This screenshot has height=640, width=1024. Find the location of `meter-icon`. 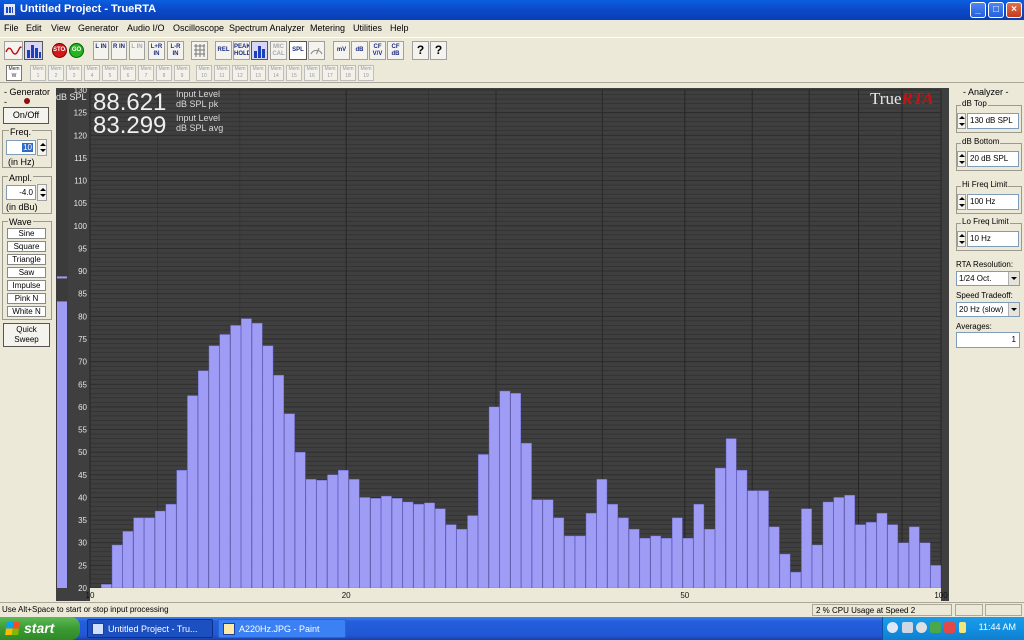

meter-icon is located at coordinates (316, 50).